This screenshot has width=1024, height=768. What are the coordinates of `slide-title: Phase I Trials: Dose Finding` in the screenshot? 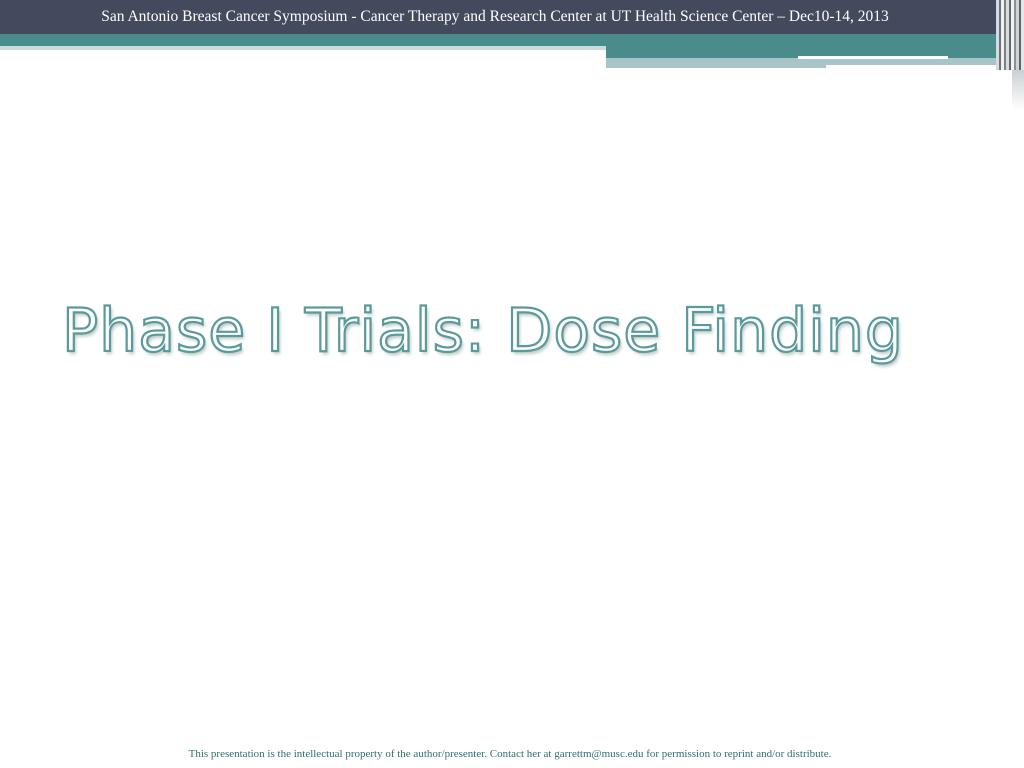 It's located at (482, 331).